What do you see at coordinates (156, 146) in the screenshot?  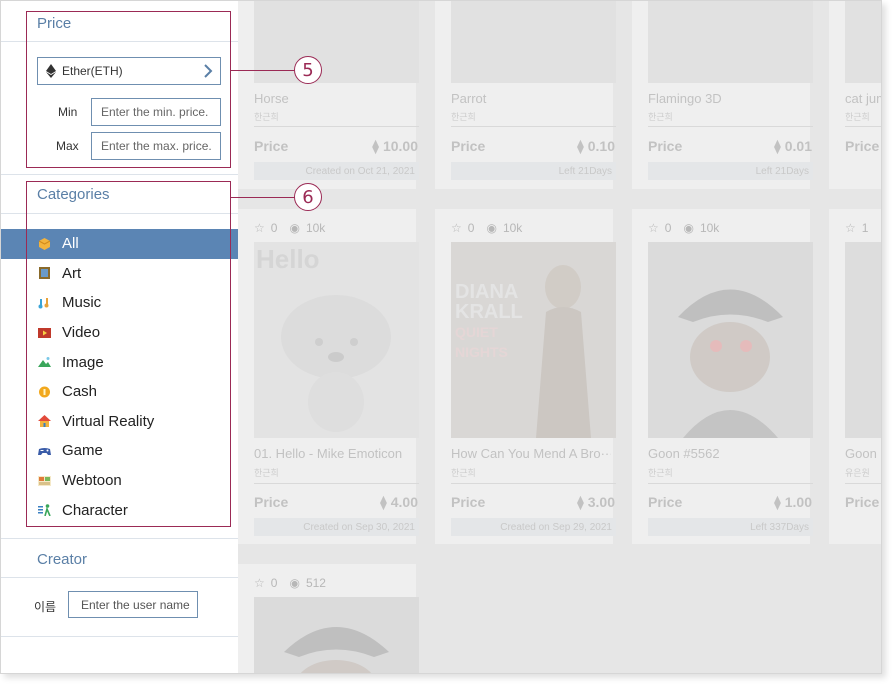 I see `max-price-input` at bounding box center [156, 146].